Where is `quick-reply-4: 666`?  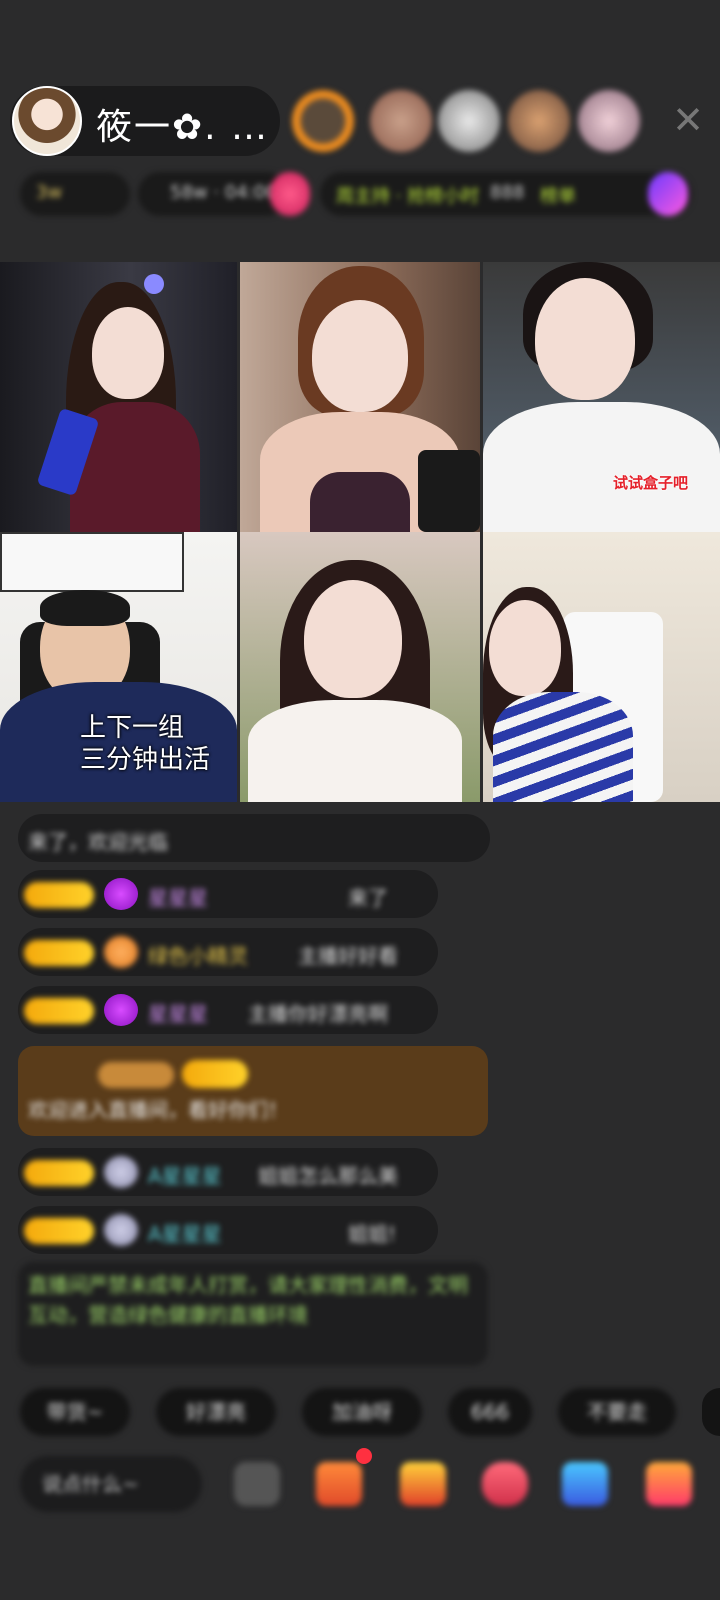 quick-reply-4: 666 is located at coordinates (490, 1412).